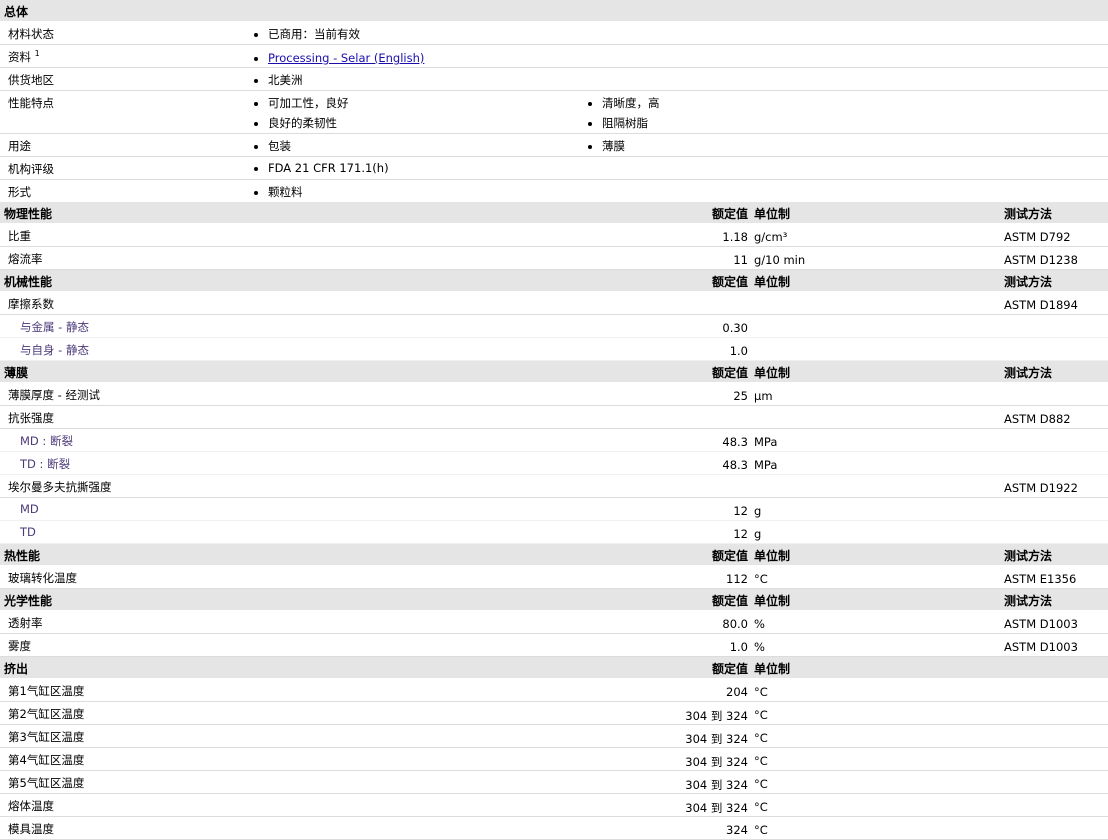 The width and height of the screenshot is (1108, 840). Describe the element at coordinates (302, 123) in the screenshot. I see `item-text: 良好的柔韧性` at that location.